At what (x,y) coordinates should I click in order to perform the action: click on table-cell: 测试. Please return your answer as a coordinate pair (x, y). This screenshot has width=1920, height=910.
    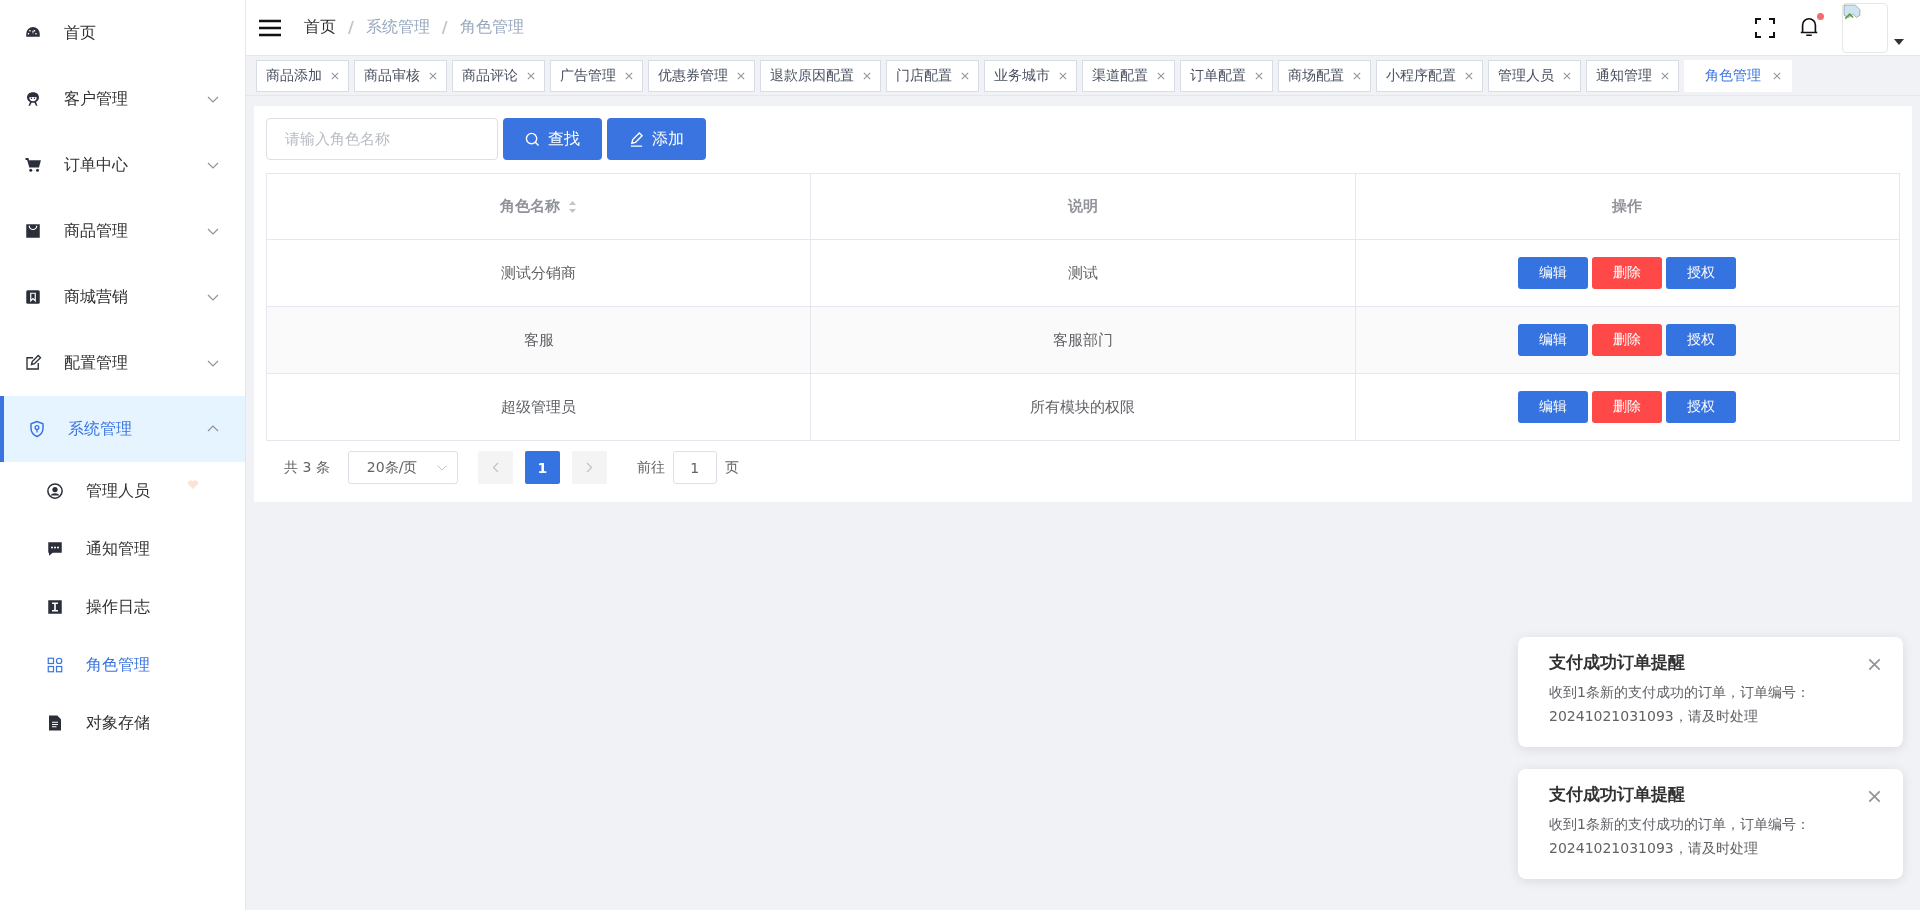
    Looking at the image, I should click on (1083, 273).